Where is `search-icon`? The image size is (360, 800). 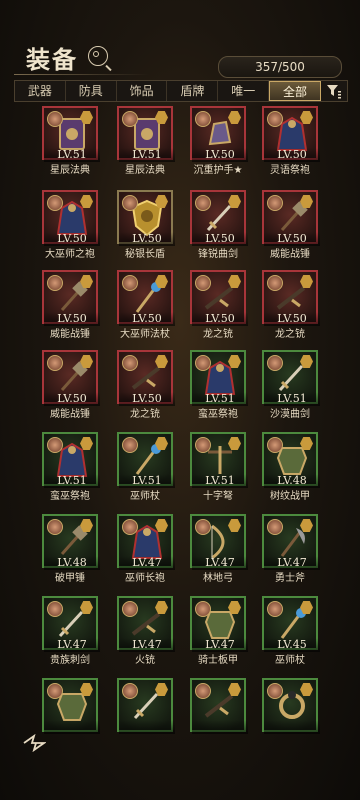 search-icon is located at coordinates (98, 56).